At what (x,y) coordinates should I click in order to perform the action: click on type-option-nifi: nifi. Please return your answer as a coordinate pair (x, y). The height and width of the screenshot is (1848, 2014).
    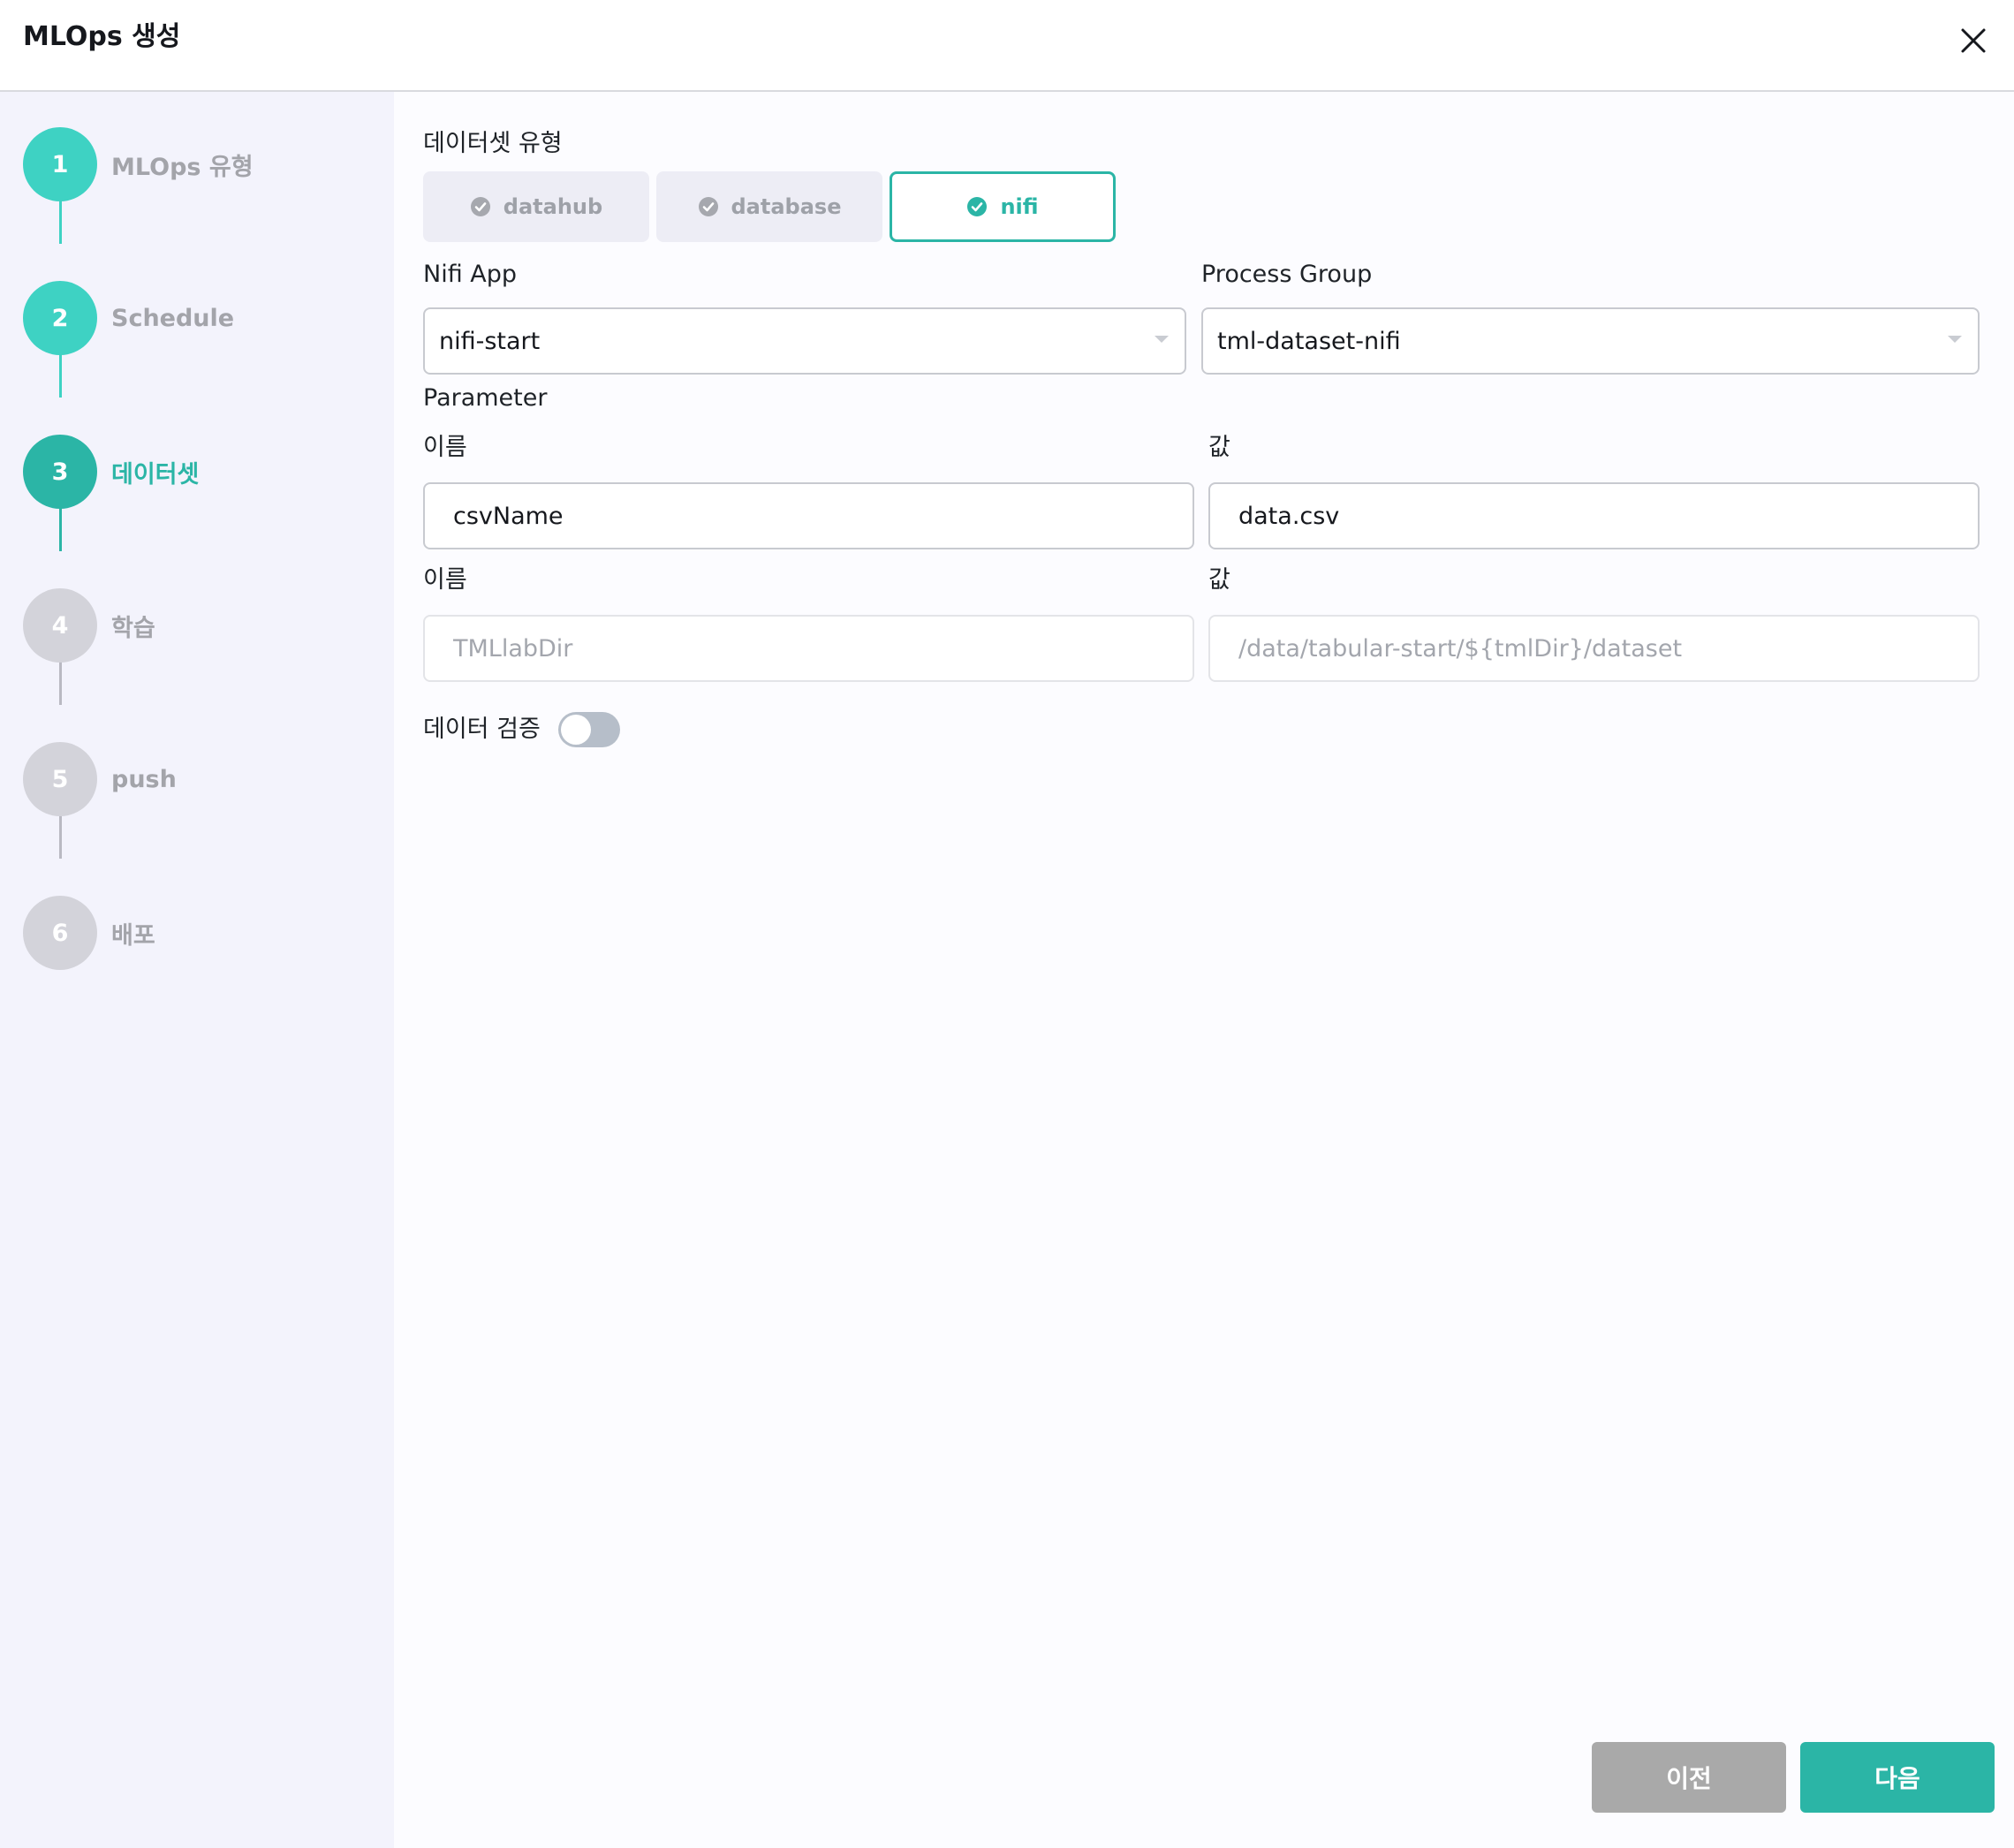
    Looking at the image, I should click on (1003, 206).